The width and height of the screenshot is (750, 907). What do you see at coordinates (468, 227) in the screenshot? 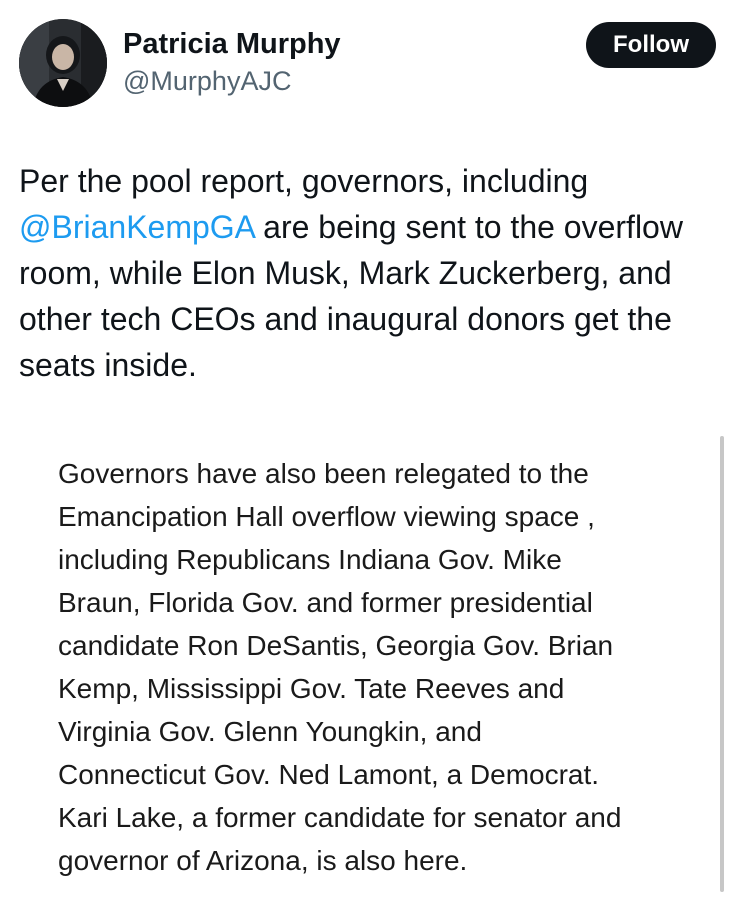
I see `tweet-line-text: are being sent to the overflow` at bounding box center [468, 227].